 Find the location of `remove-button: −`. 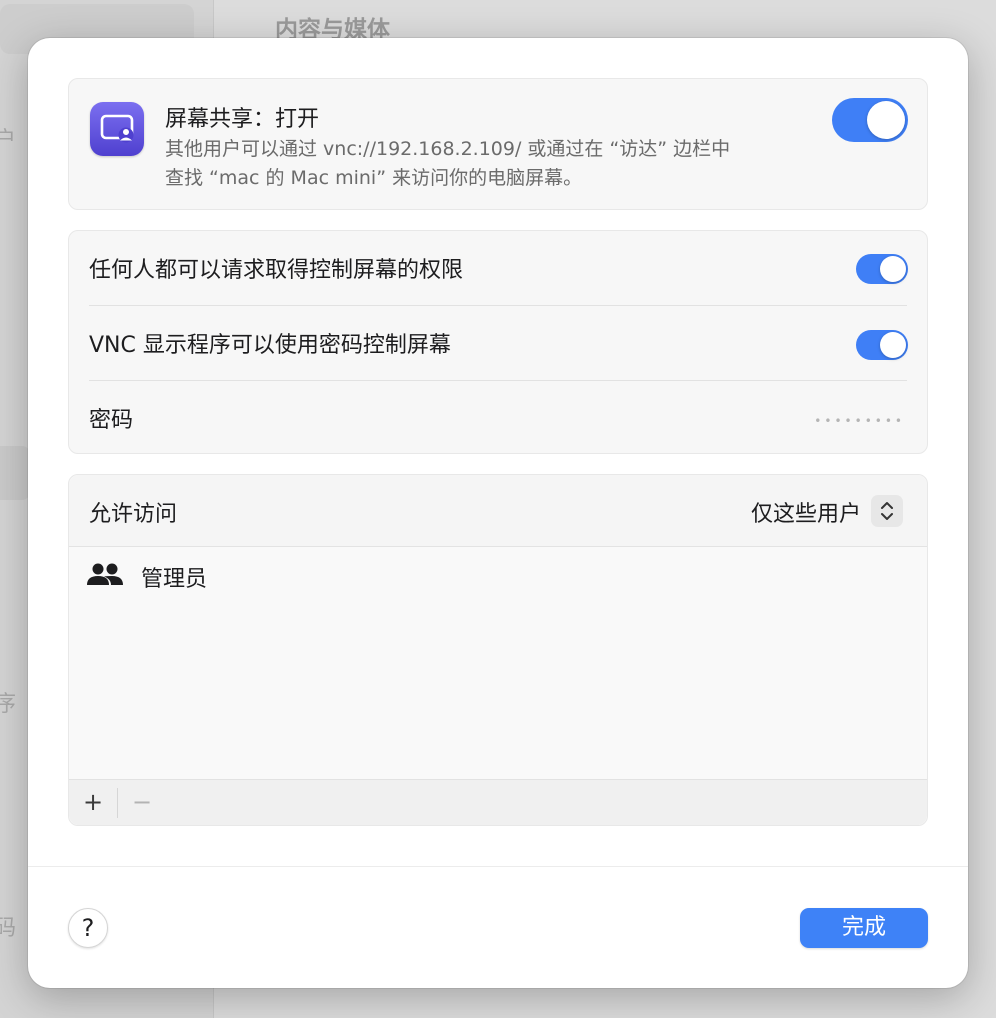

remove-button: − is located at coordinates (142, 803).